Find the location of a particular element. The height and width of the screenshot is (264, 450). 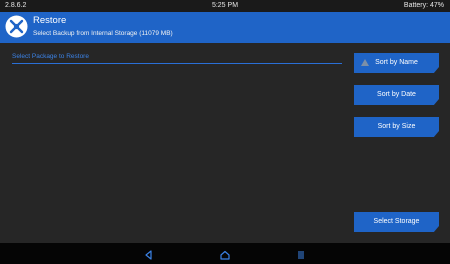

clock: 5:25 PM is located at coordinates (225, 5).